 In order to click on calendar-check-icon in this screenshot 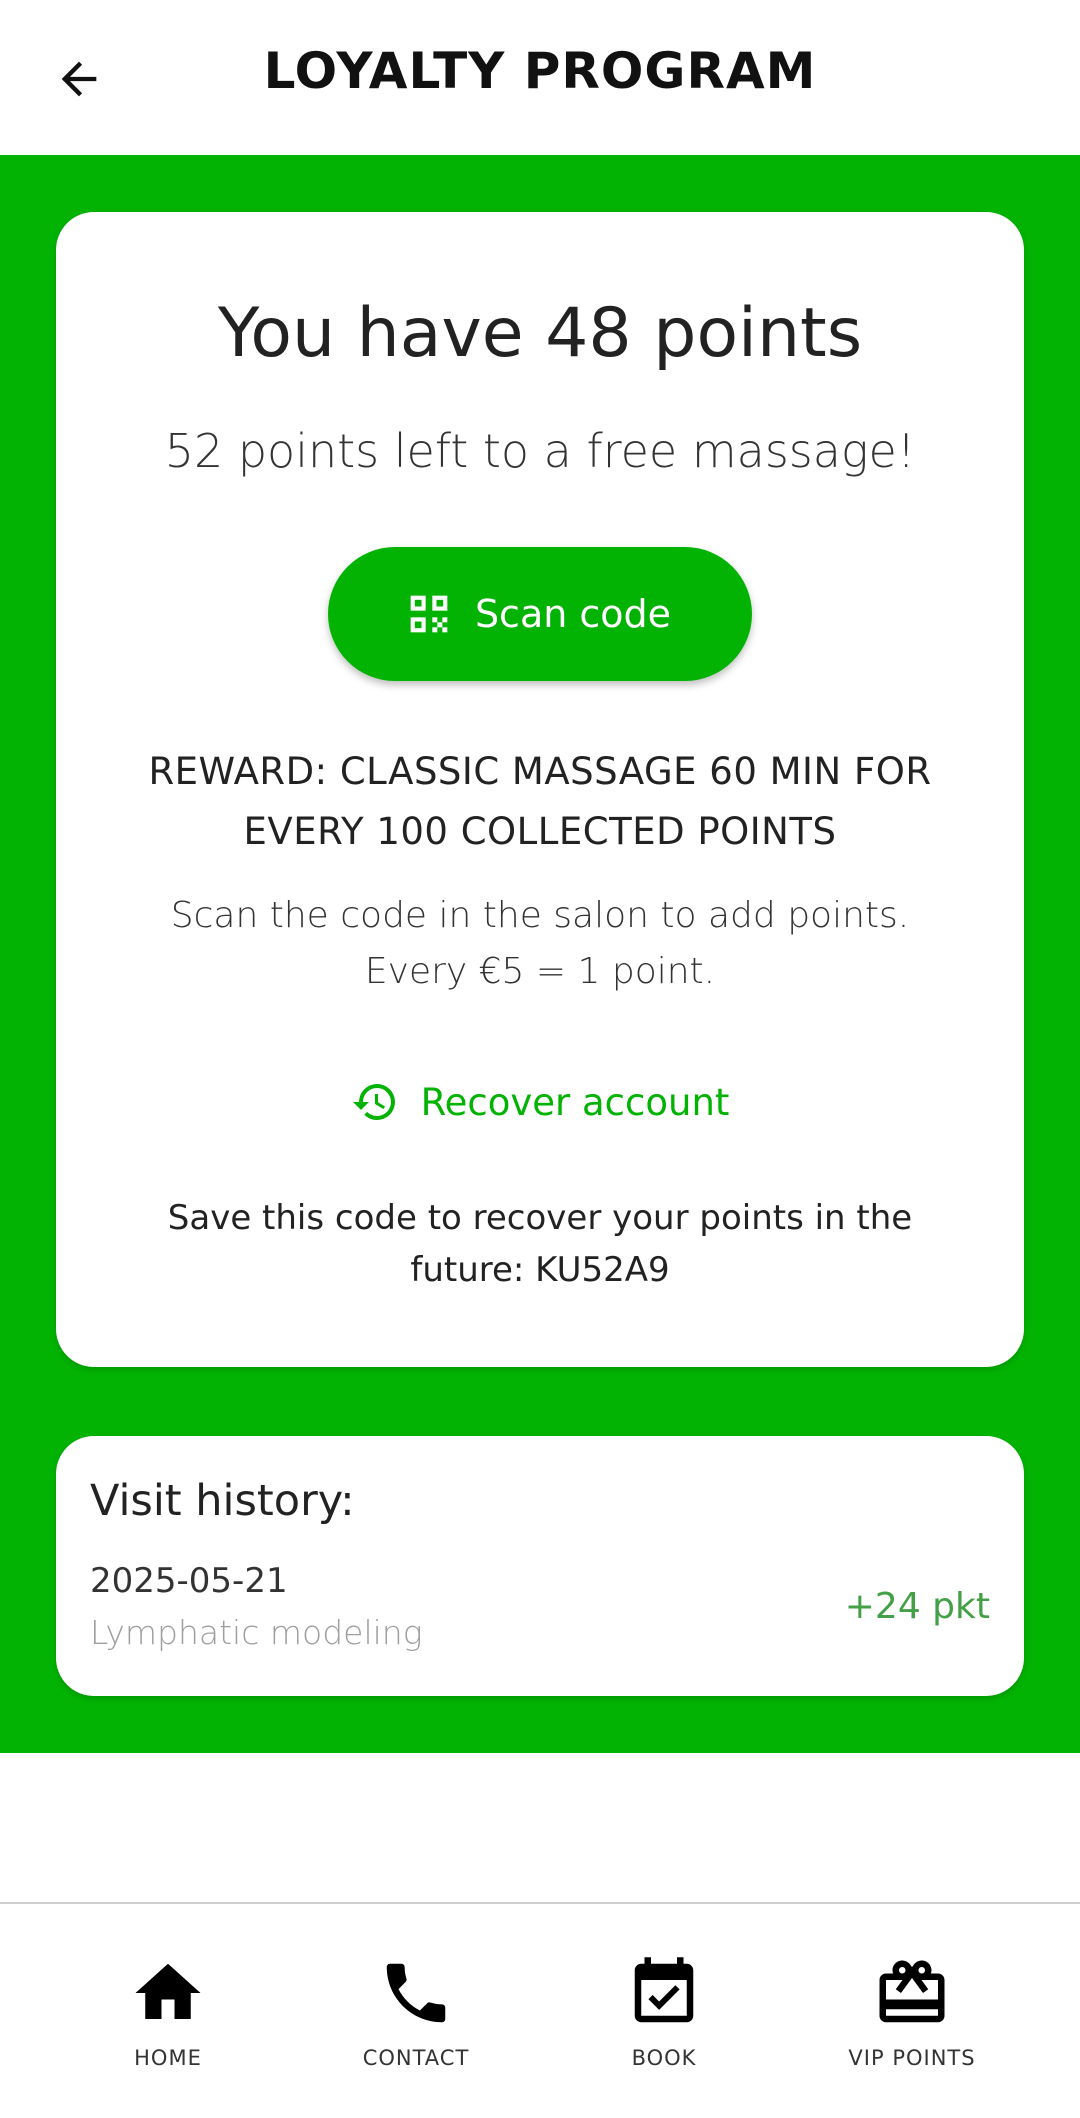, I will do `click(664, 1990)`.